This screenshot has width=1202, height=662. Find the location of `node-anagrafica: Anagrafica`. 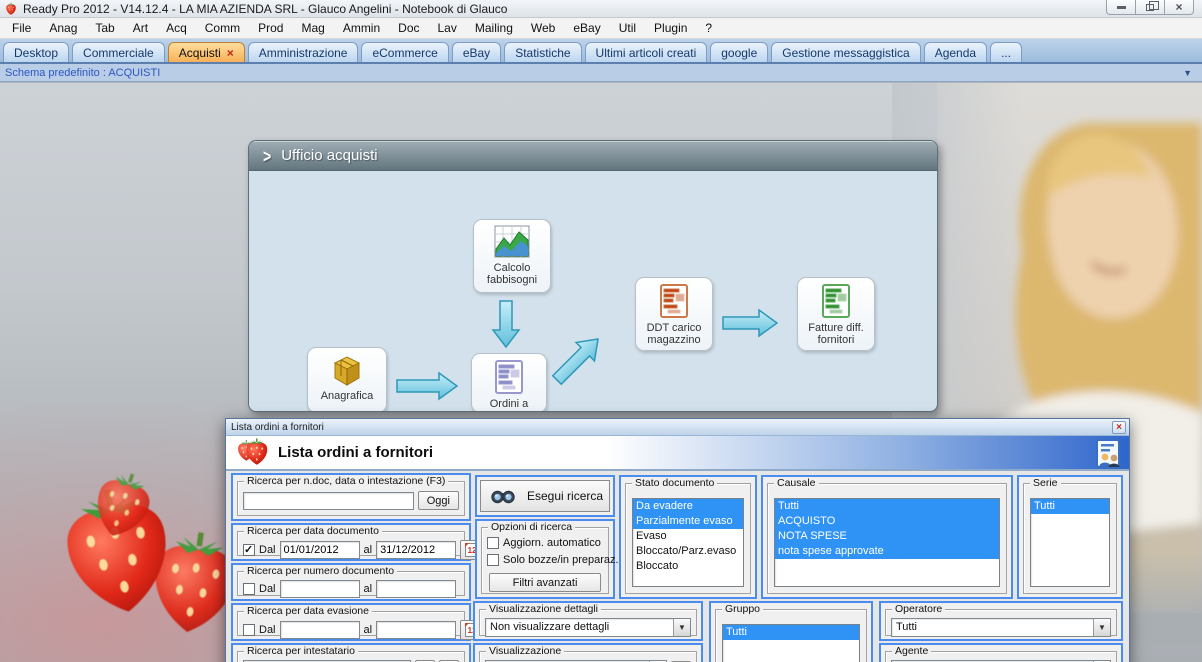

node-anagrafica: Anagrafica is located at coordinates (347, 379).